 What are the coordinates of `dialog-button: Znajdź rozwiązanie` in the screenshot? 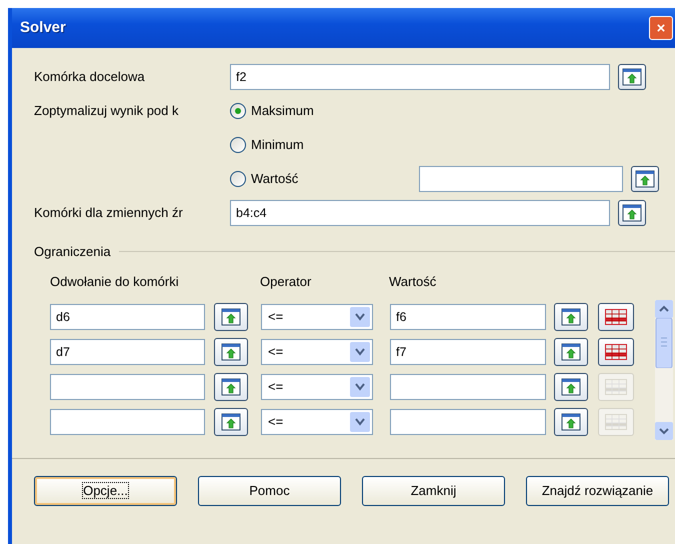 It's located at (597, 491).